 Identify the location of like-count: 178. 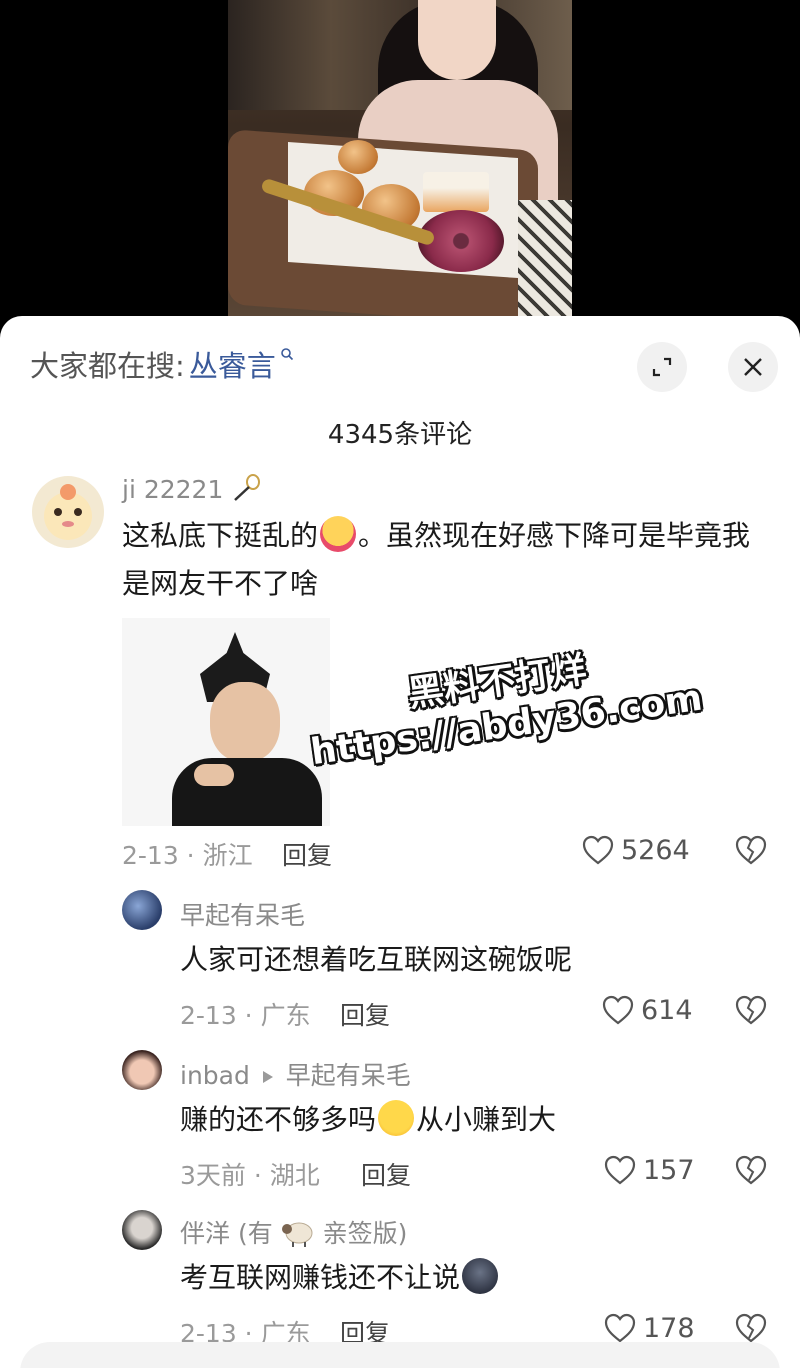
(669, 1328).